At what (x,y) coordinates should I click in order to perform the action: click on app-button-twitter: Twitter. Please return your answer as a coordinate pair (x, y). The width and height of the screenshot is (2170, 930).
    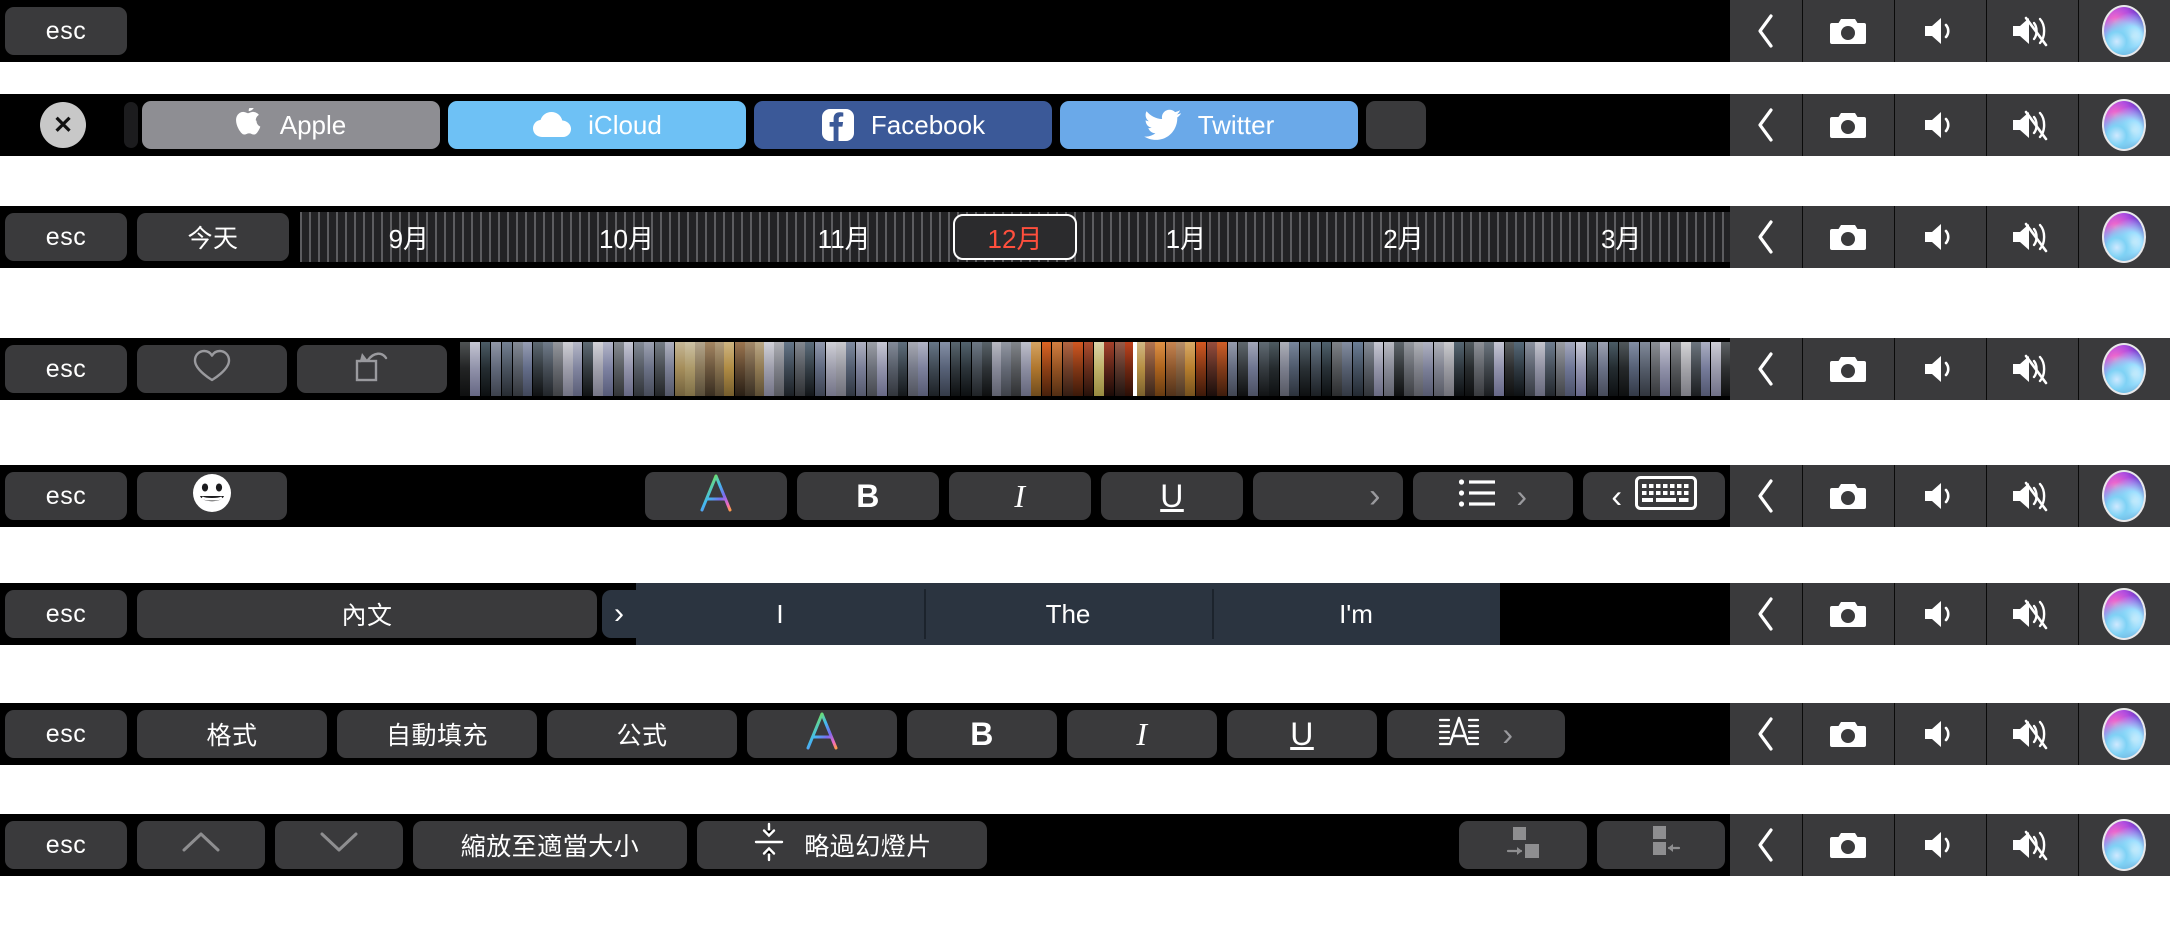
    Looking at the image, I should click on (1209, 125).